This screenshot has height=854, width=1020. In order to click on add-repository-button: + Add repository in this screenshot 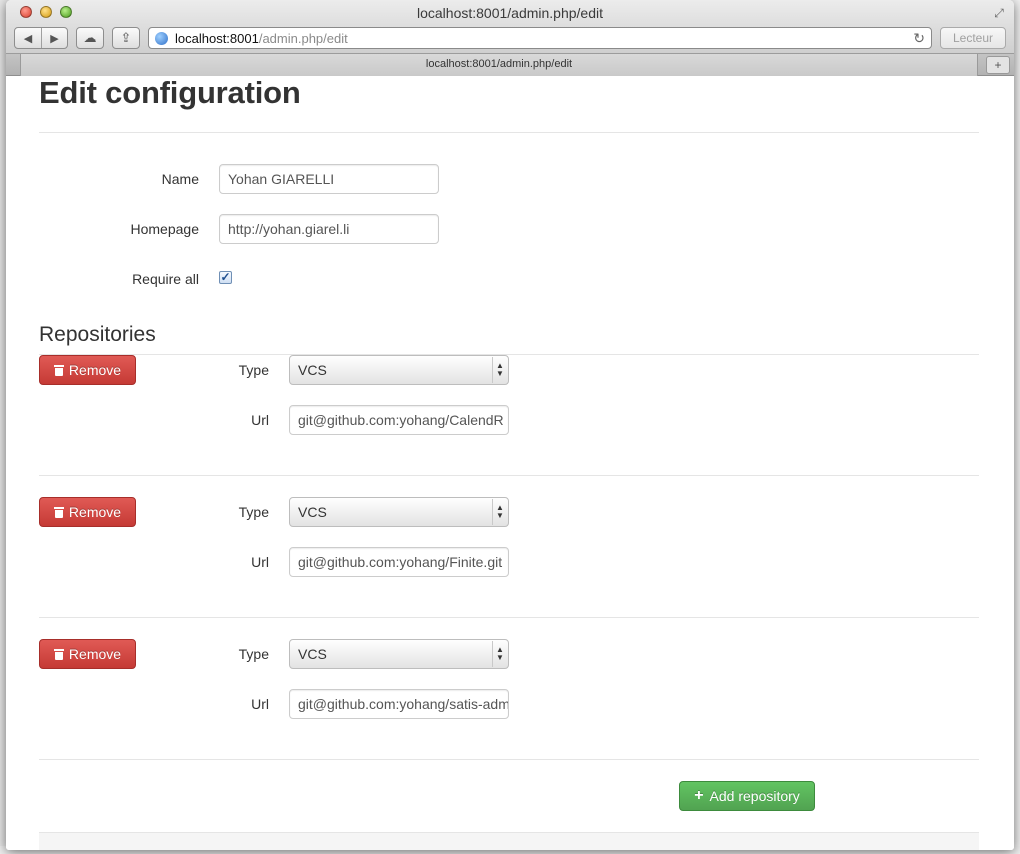, I will do `click(747, 796)`.